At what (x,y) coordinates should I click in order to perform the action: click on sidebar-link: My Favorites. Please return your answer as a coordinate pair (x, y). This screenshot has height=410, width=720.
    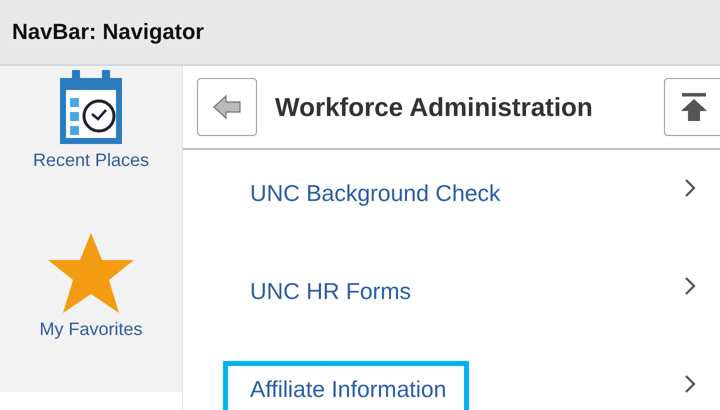
    Looking at the image, I should click on (91, 329).